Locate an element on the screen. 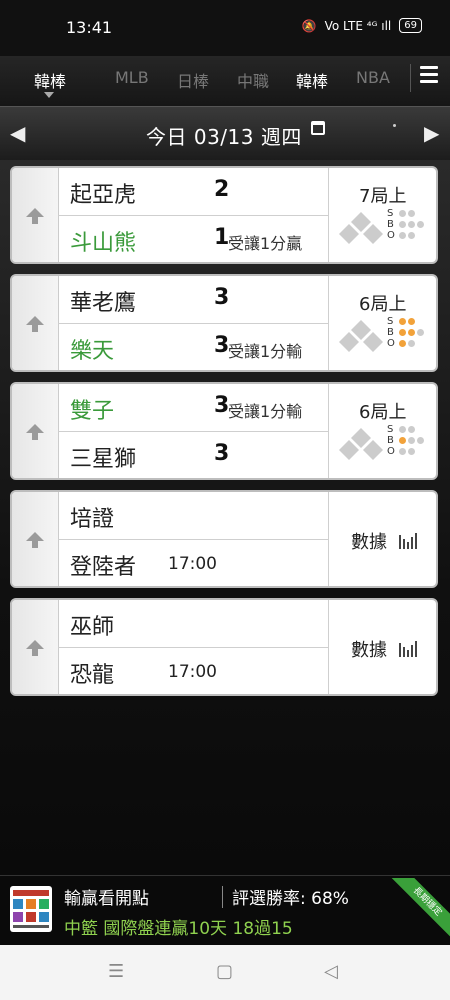  team-name: 恐龍 is located at coordinates (92, 675).